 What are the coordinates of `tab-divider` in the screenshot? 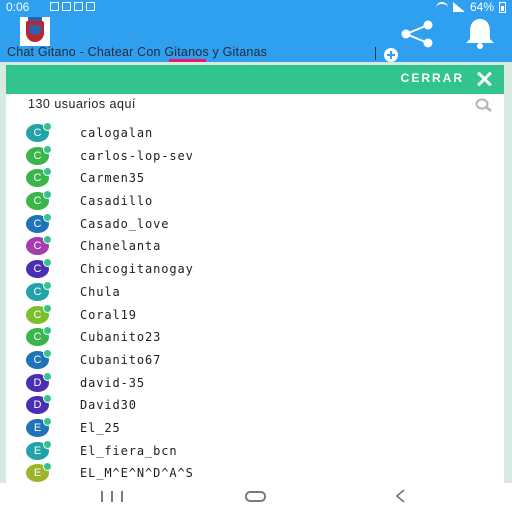 It's located at (375, 53).